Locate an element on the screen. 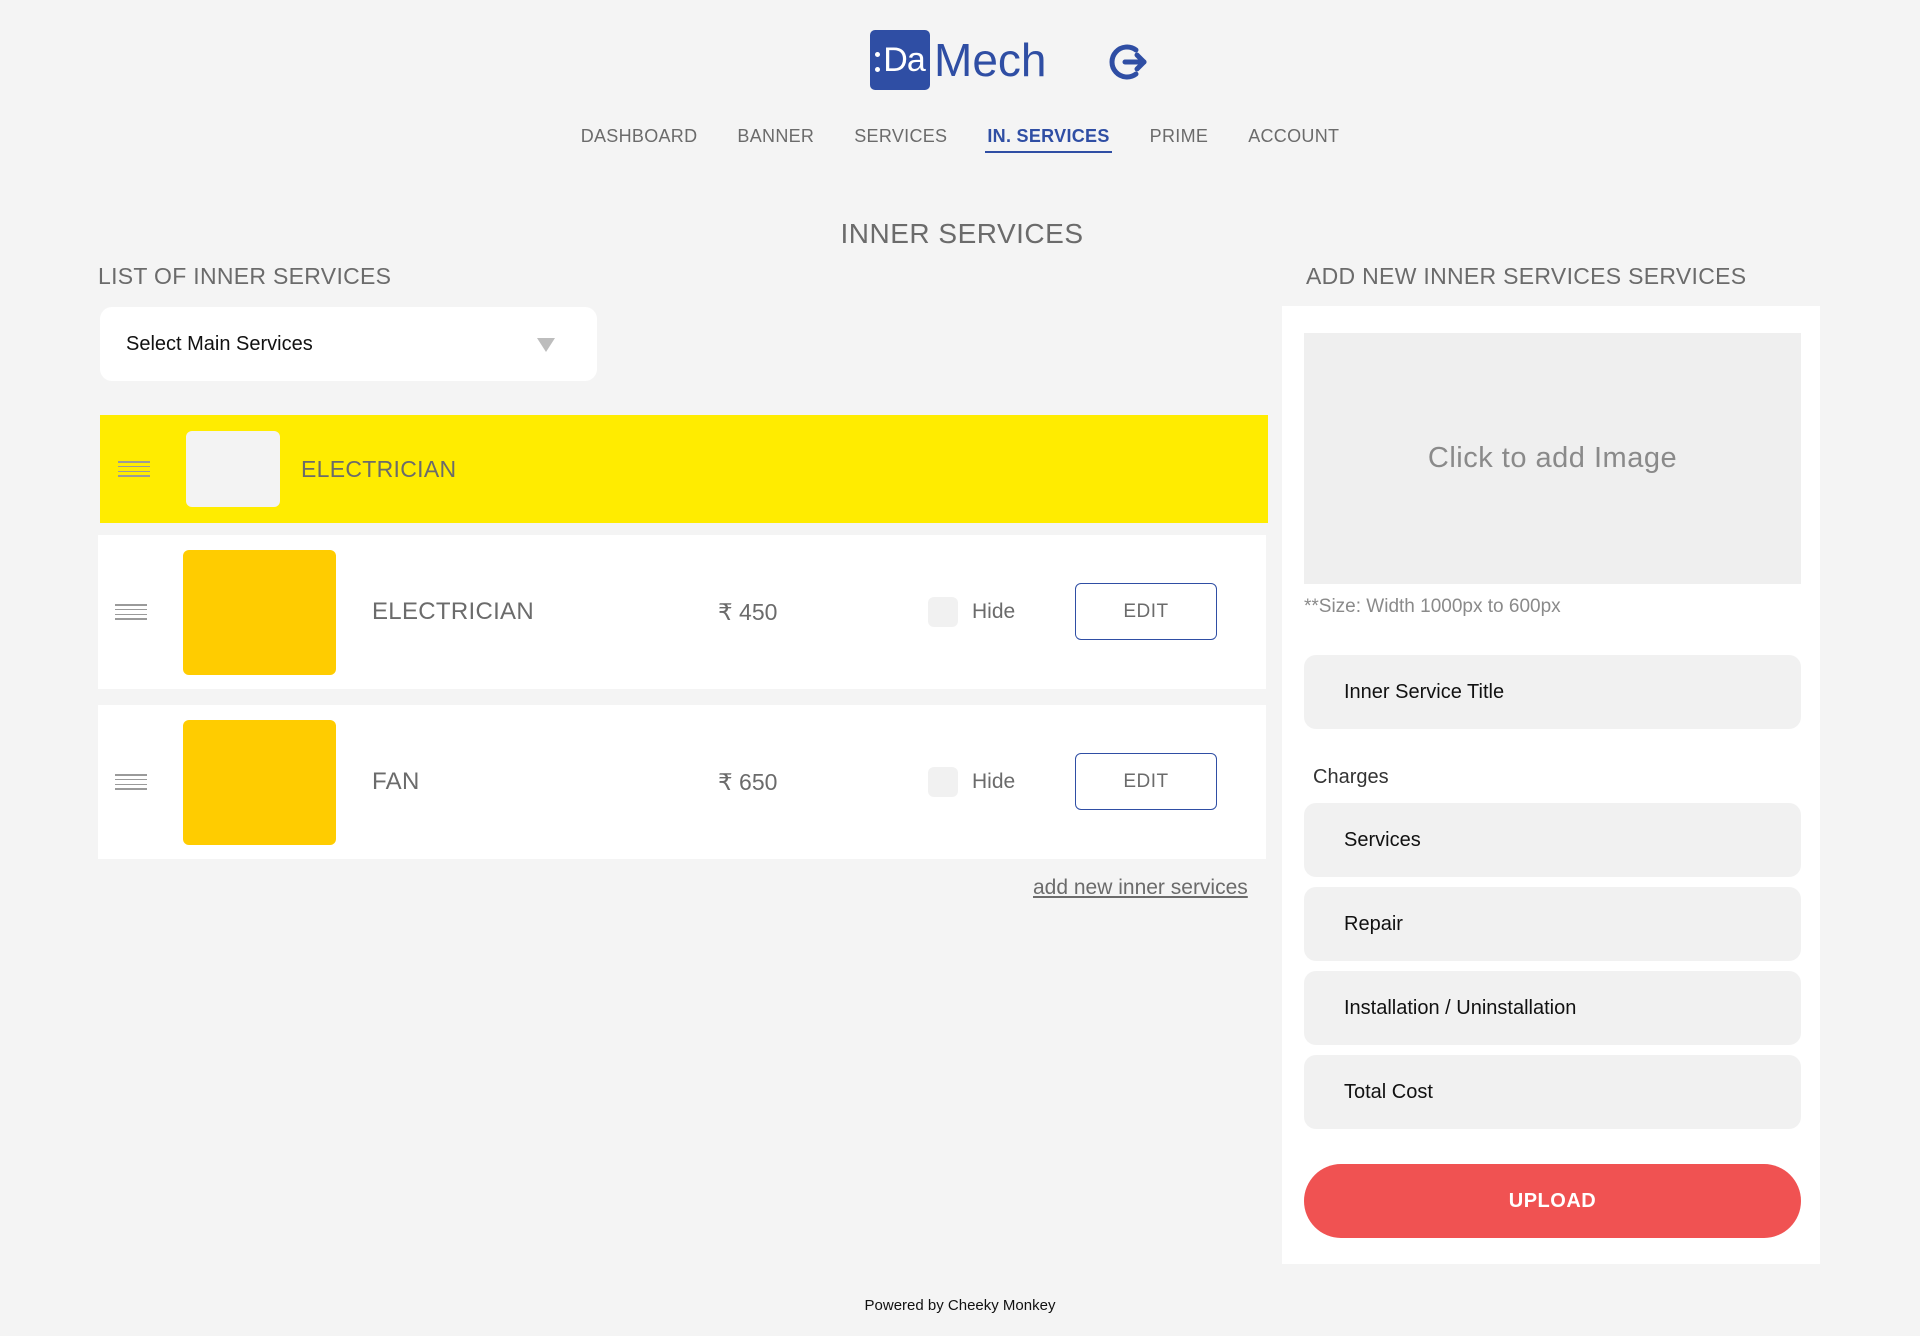  installation-charge-input: Installation / Uninstallation is located at coordinates (1552, 1008).